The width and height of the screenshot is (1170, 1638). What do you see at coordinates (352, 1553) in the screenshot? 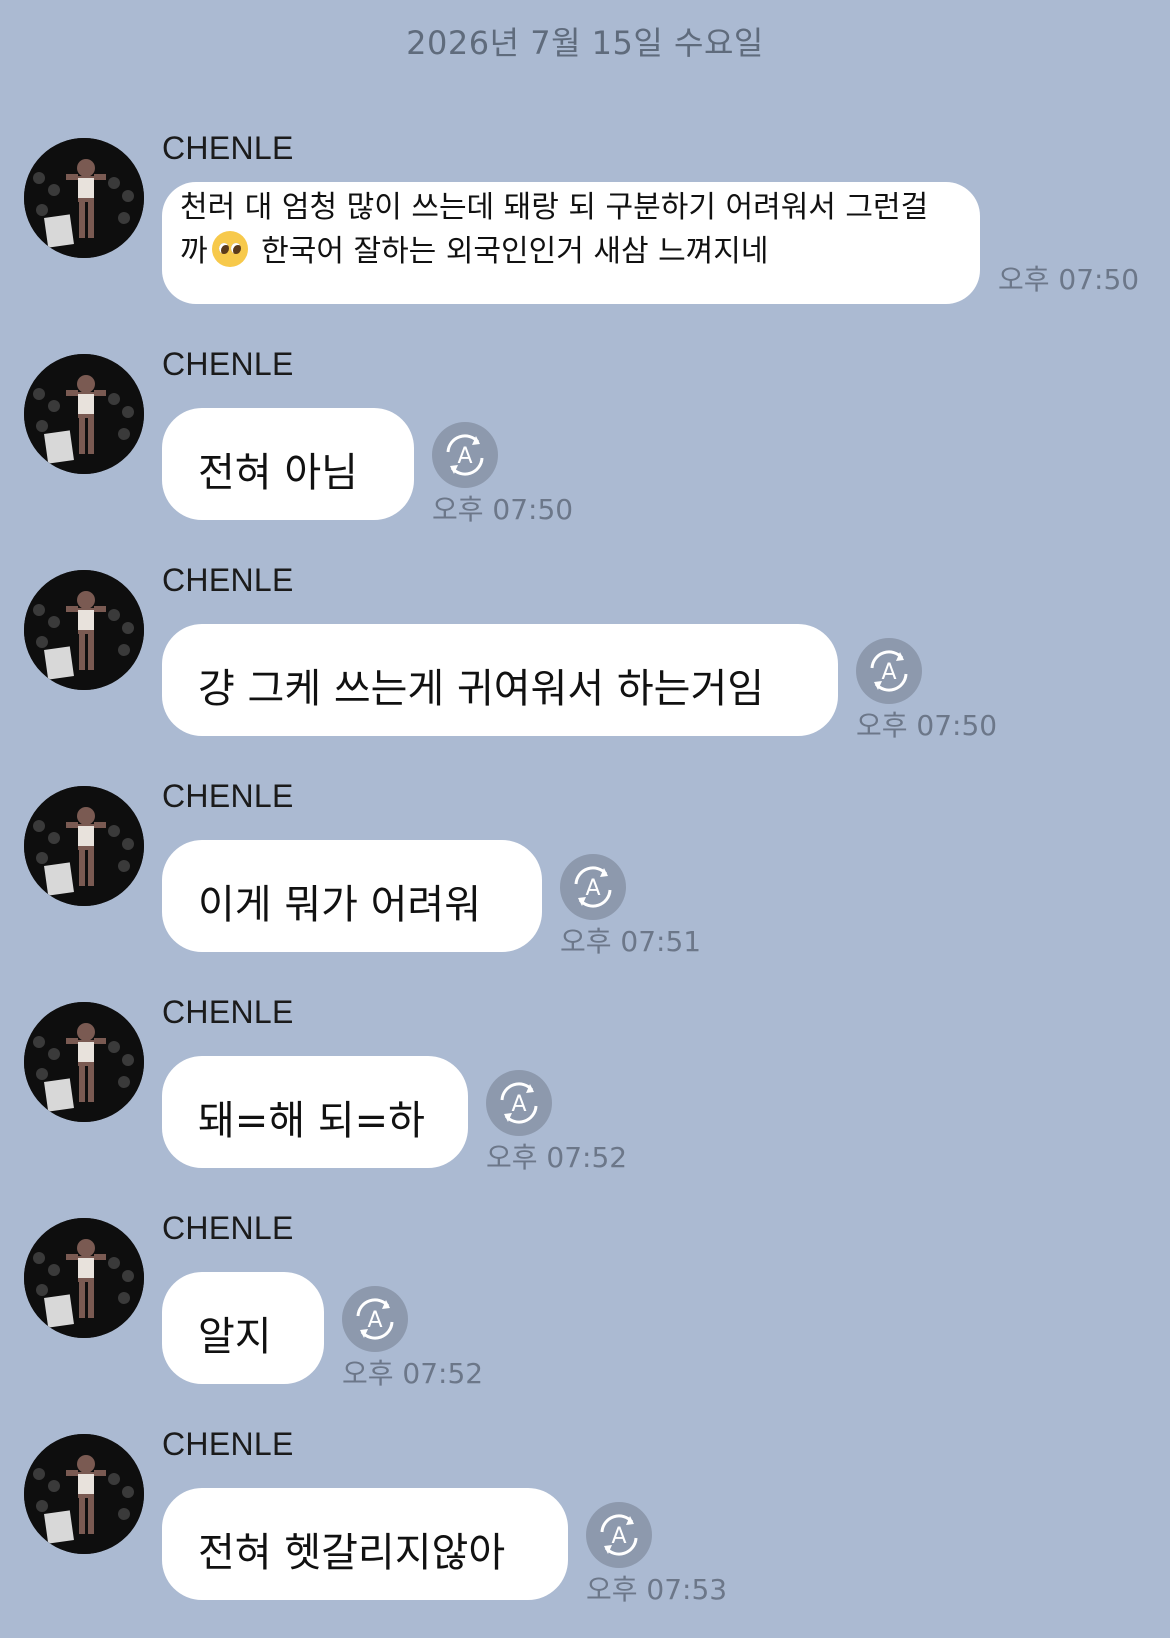
I see `message-text: 전혀 헷갈리지않아` at bounding box center [352, 1553].